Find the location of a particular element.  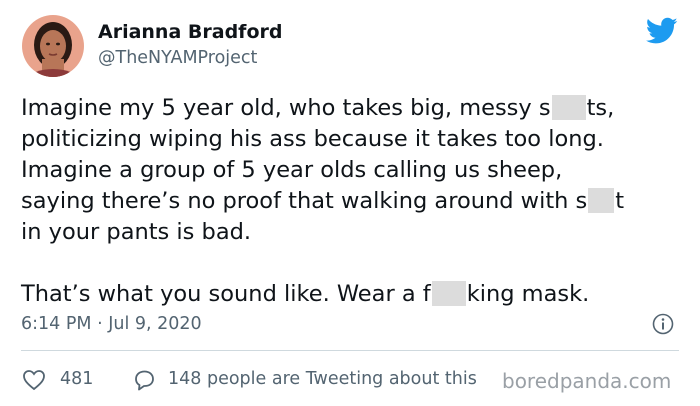

tweeting-about-link: 148 people are Tweeting about this is located at coordinates (322, 379).